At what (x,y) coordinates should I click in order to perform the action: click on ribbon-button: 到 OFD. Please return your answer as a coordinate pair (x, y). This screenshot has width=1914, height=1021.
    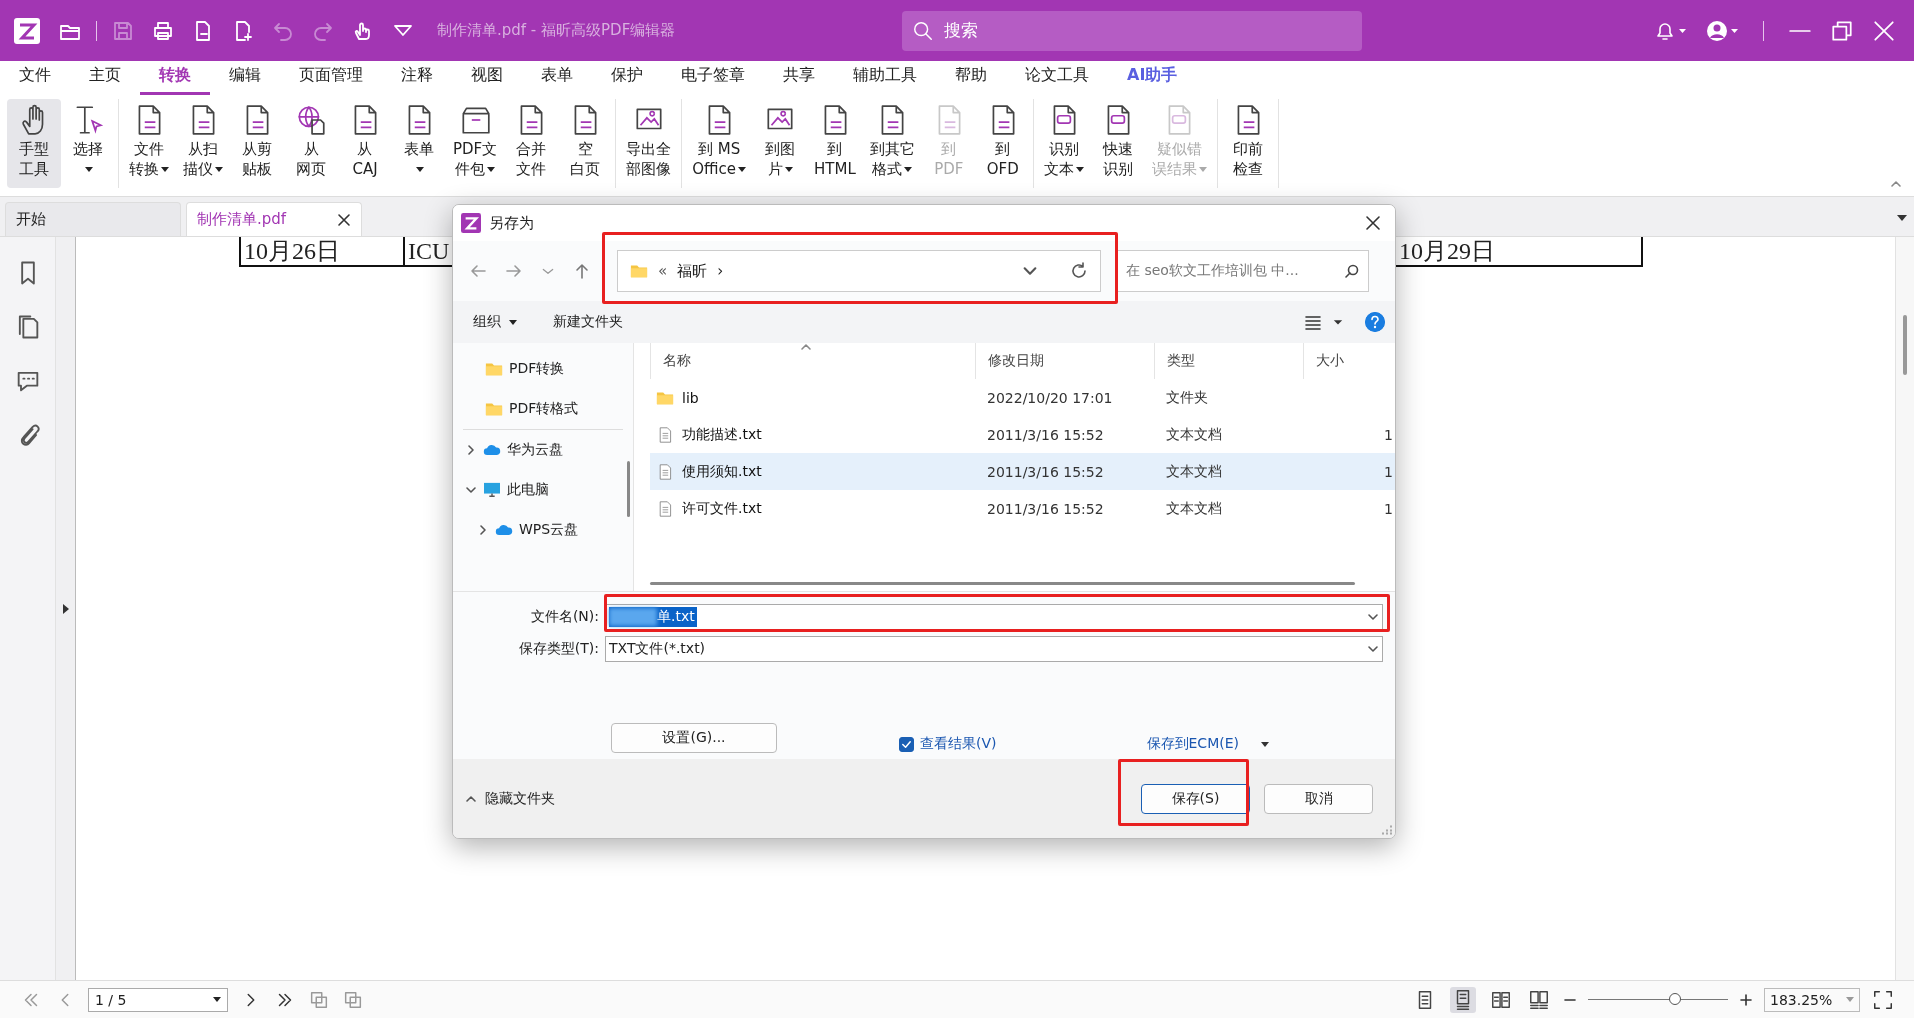
    Looking at the image, I should click on (1002, 143).